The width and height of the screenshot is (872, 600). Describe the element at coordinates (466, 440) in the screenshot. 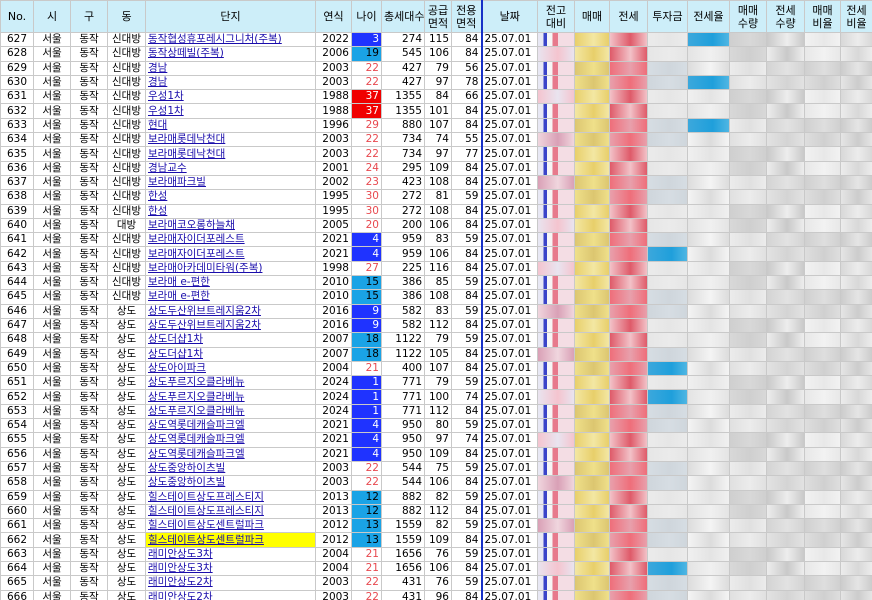

I see `cell-exclusive-area: 74` at that location.